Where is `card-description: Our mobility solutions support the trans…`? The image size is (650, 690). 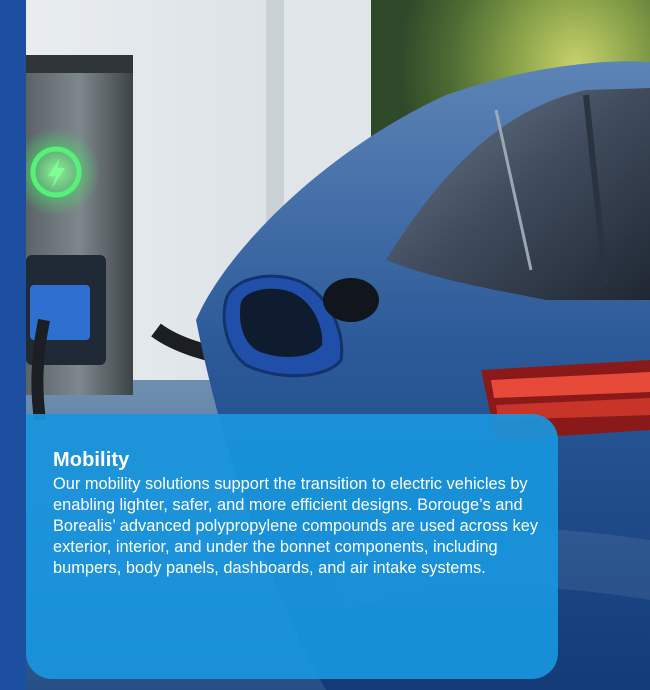
card-description: Our mobility solutions support the trans… is located at coordinates (296, 526).